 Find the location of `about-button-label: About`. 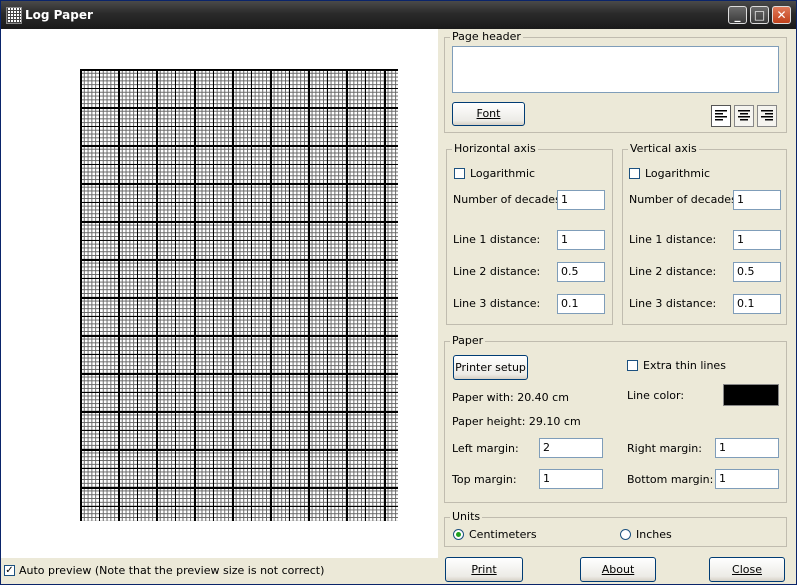

about-button-label: About is located at coordinates (618, 569).